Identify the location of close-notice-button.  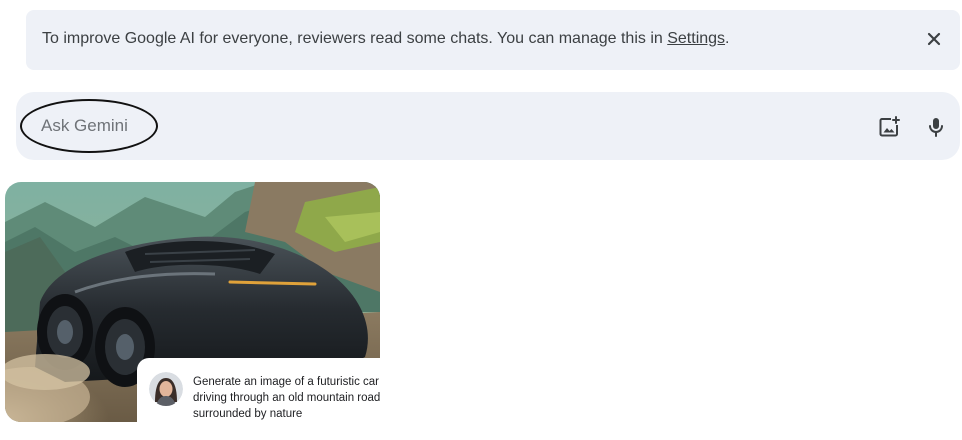
(934, 39).